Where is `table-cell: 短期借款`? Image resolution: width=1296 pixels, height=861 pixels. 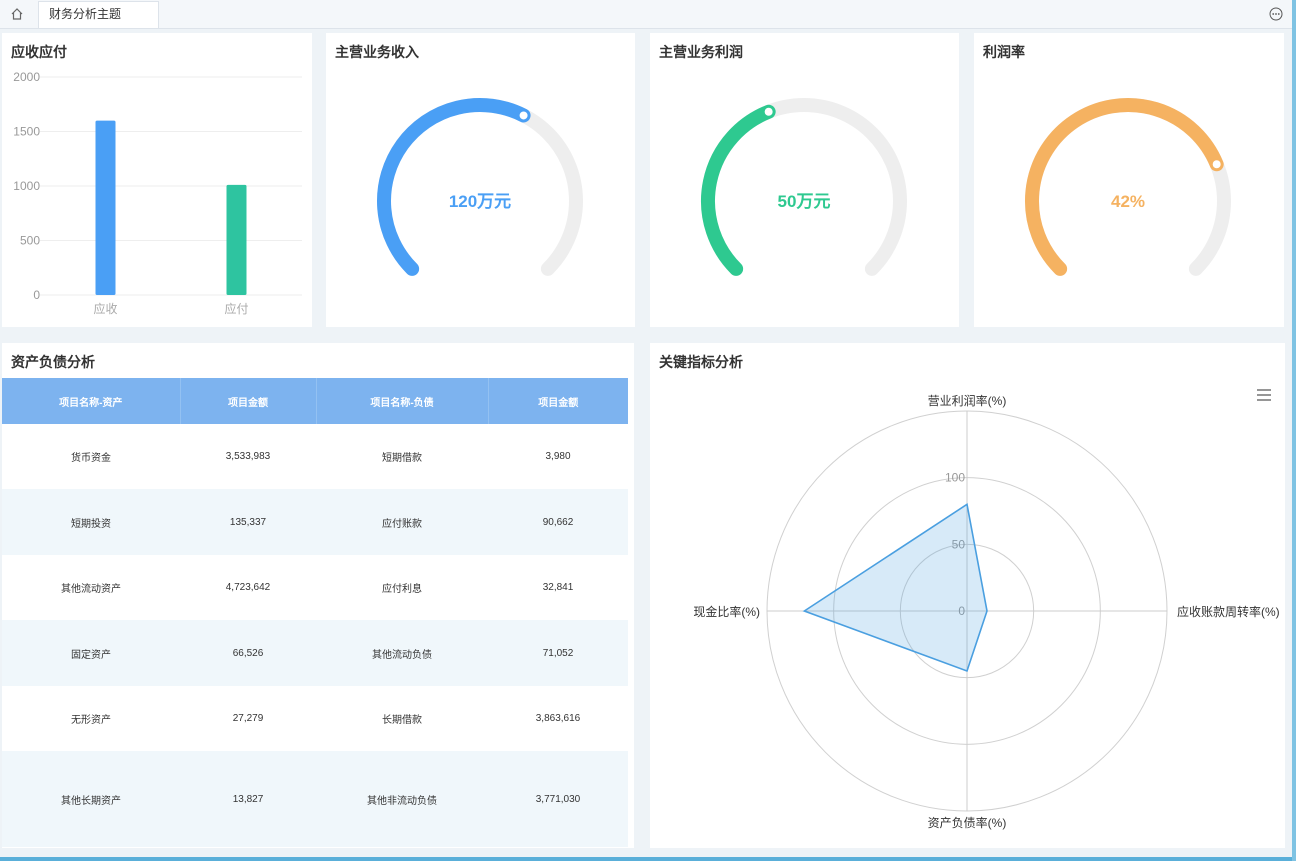 table-cell: 短期借款 is located at coordinates (402, 458).